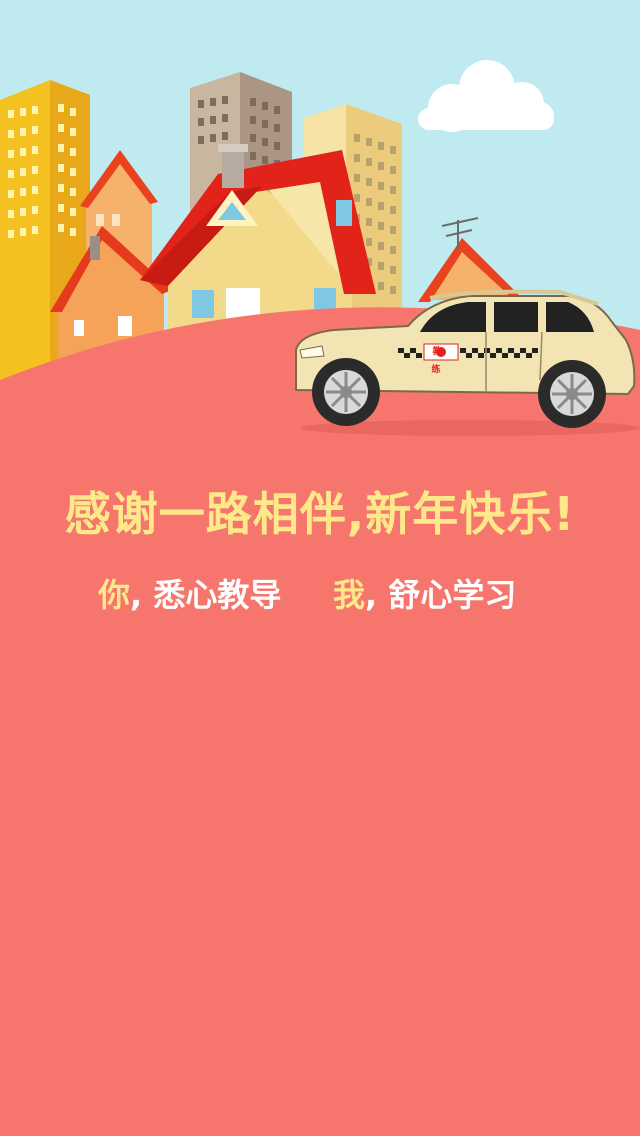  I want to click on headline-text: 感谢一路相伴,新年快乐!, so click(320, 514).